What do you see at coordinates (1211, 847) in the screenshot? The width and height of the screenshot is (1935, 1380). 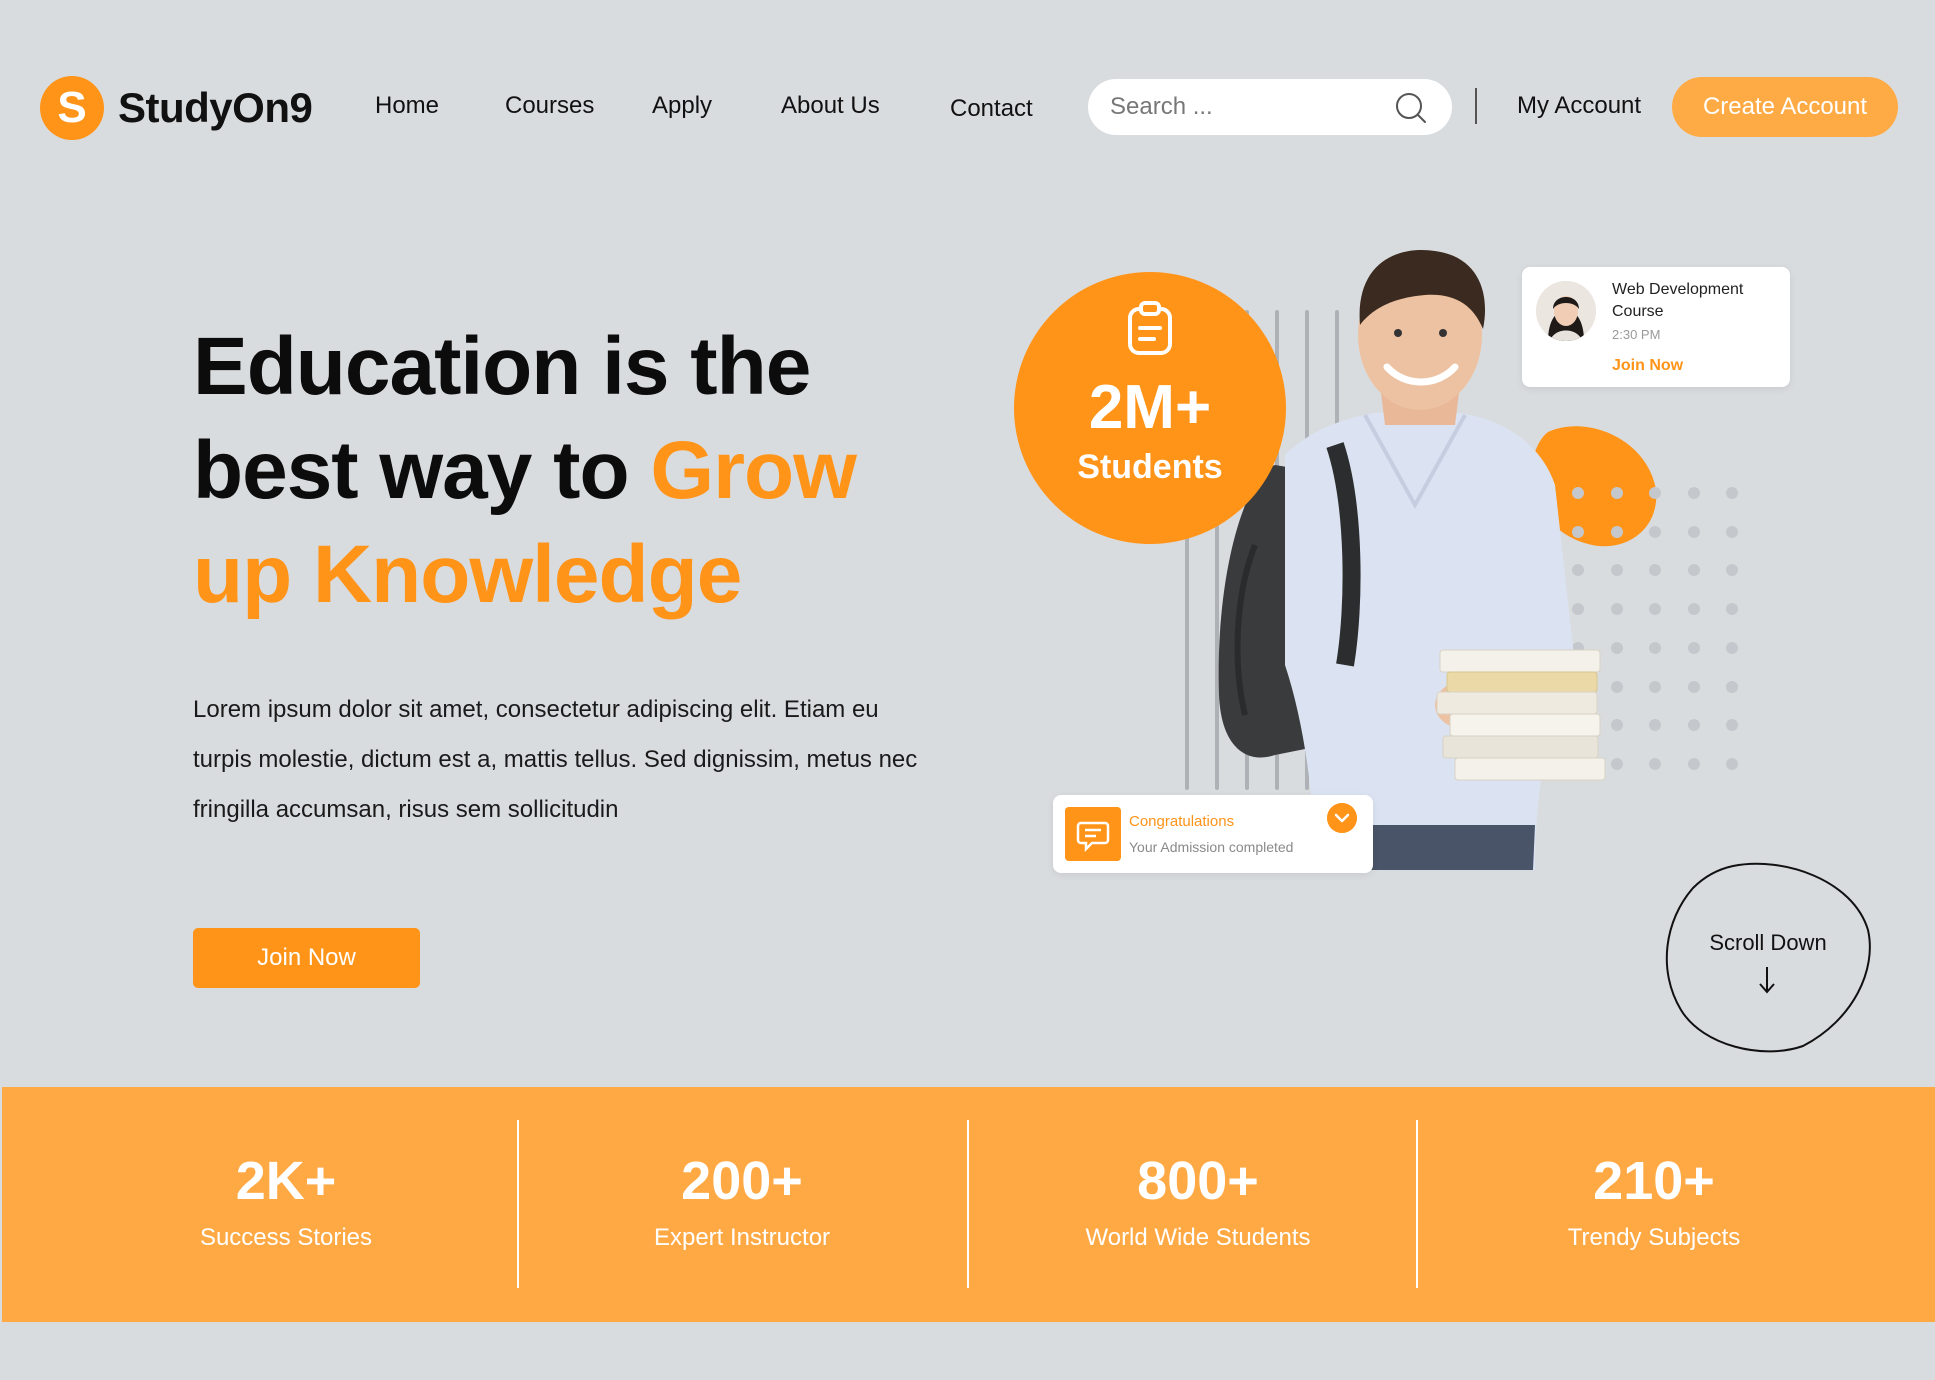 I see `congrats-subtitle: Your Admission completed` at bounding box center [1211, 847].